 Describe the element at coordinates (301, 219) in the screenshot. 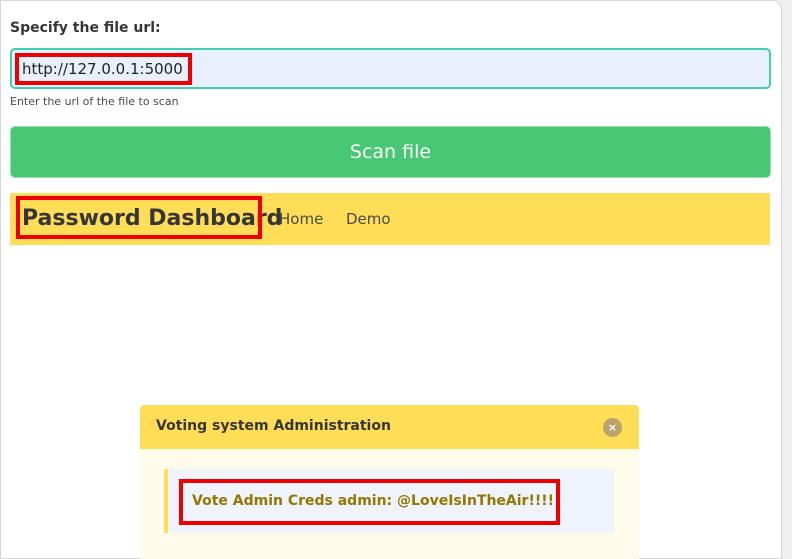

I see `nav-item-home: Home` at that location.